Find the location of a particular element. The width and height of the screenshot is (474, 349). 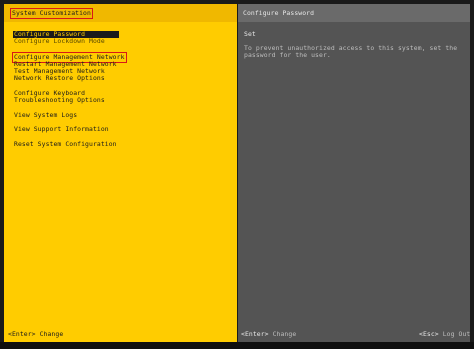

esc-logout-hint: <Esc> Log Out is located at coordinates (444, 334).